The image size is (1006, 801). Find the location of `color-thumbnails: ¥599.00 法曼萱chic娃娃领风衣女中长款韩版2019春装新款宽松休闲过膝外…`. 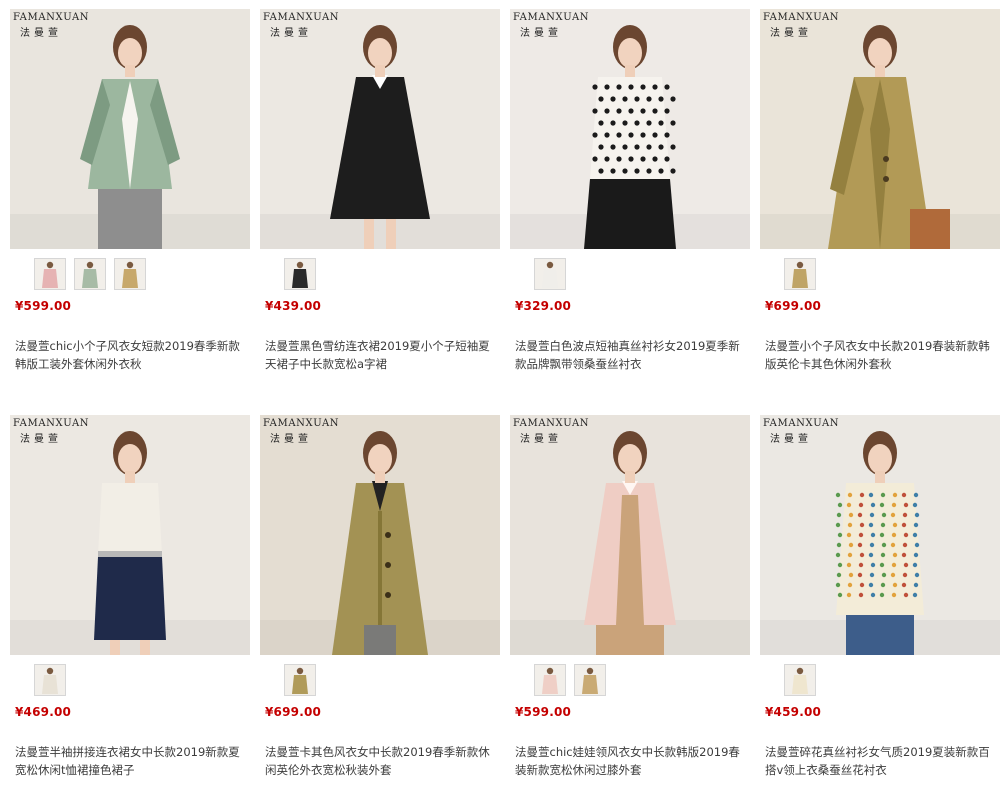

color-thumbnails: ¥599.00 法曼萱chic娃娃领风衣女中长款韩版2019春装新款宽松休闲过膝外… is located at coordinates (630, 716).